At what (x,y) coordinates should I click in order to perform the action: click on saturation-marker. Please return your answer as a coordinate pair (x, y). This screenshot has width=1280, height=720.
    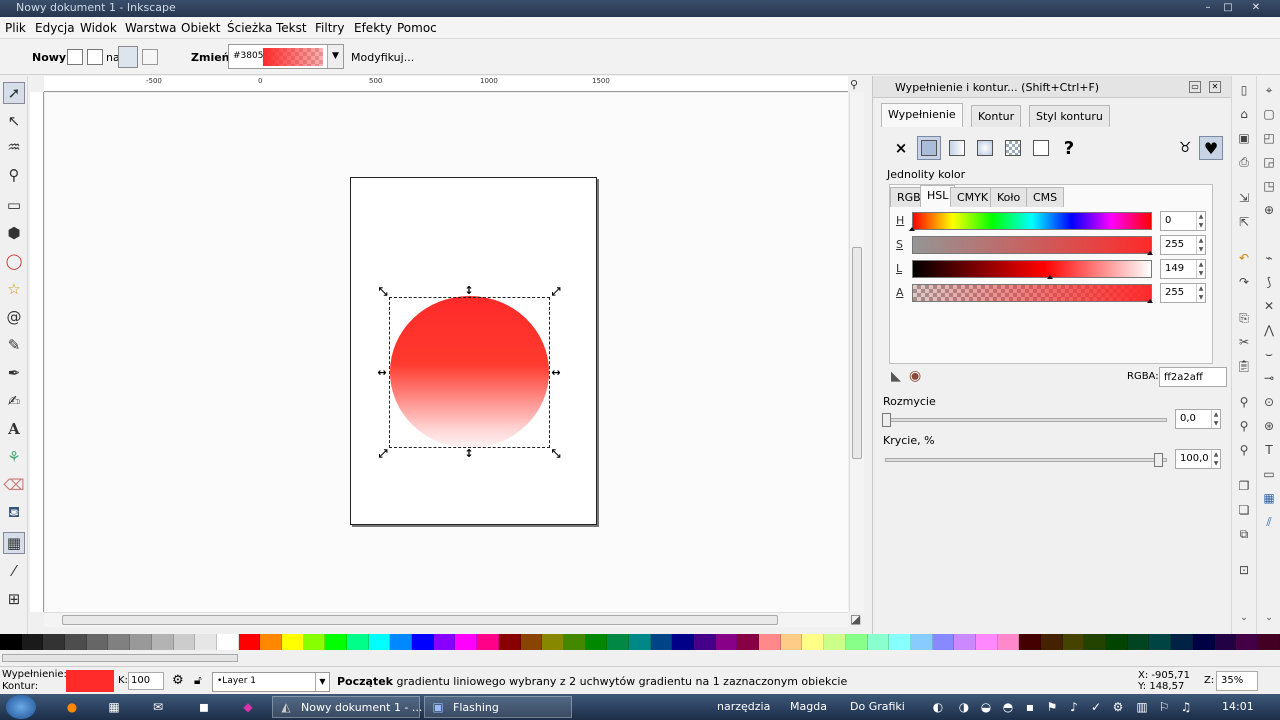
    Looking at the image, I should click on (1150, 253).